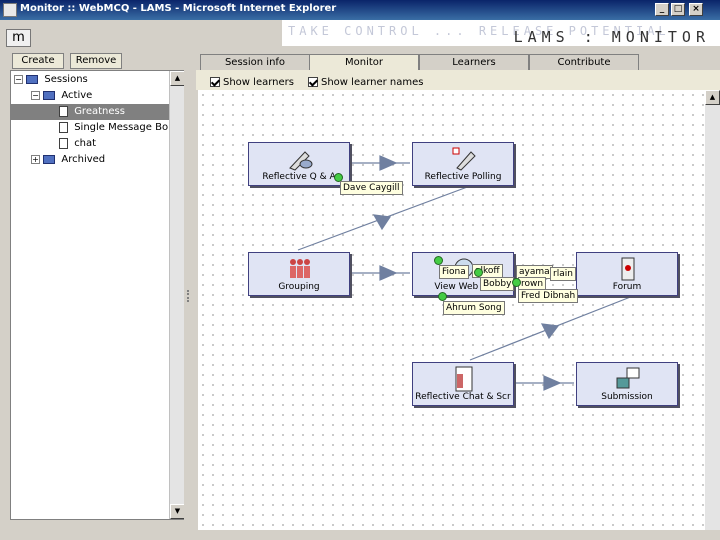 Image resolution: width=720 pixels, height=540 pixels. I want to click on learner-name-label: Bobby, so click(497, 284).